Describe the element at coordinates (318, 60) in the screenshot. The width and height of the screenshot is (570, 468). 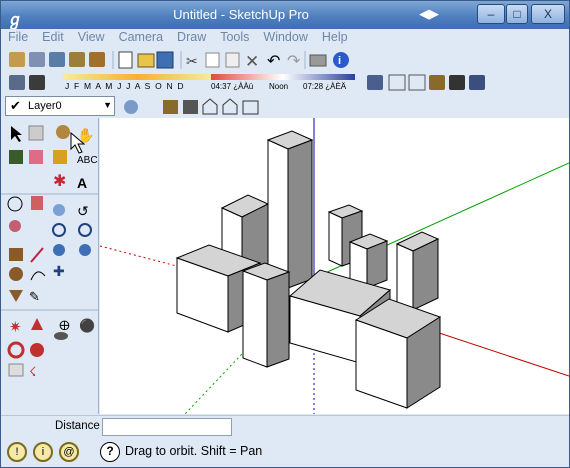
I see `print-icon` at that location.